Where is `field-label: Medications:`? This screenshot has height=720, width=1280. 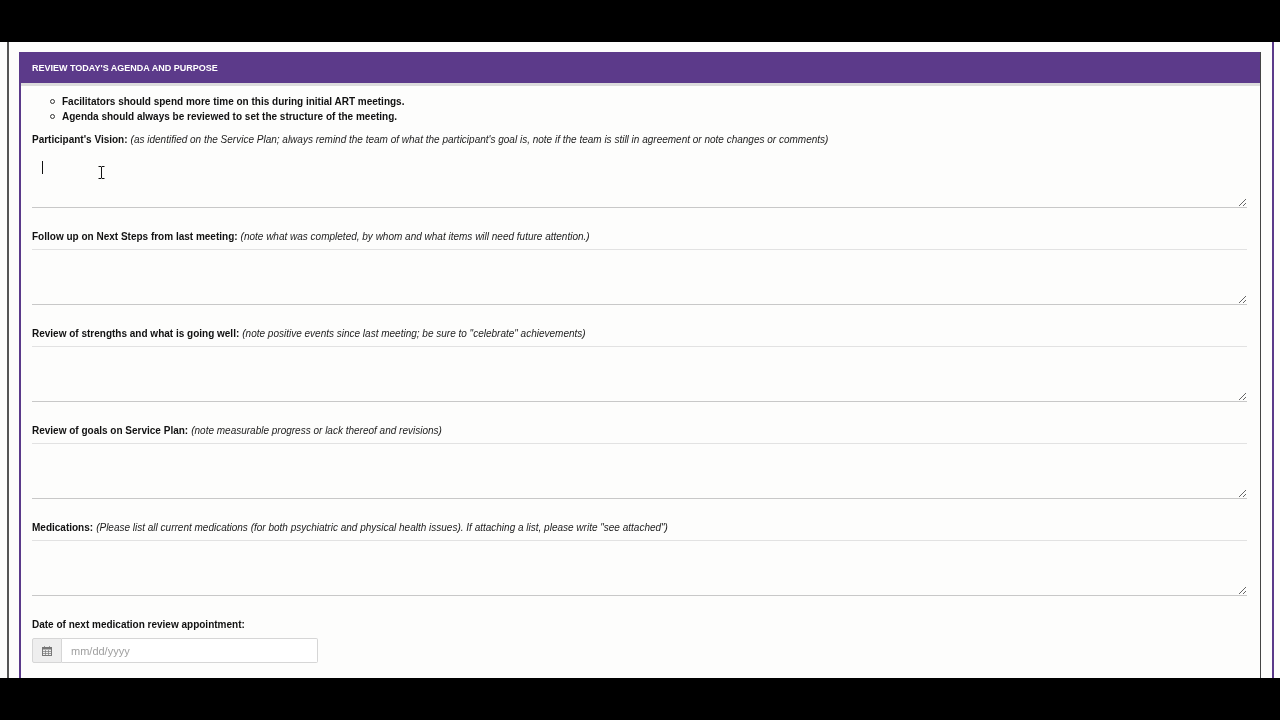 field-label: Medications: is located at coordinates (63, 528).